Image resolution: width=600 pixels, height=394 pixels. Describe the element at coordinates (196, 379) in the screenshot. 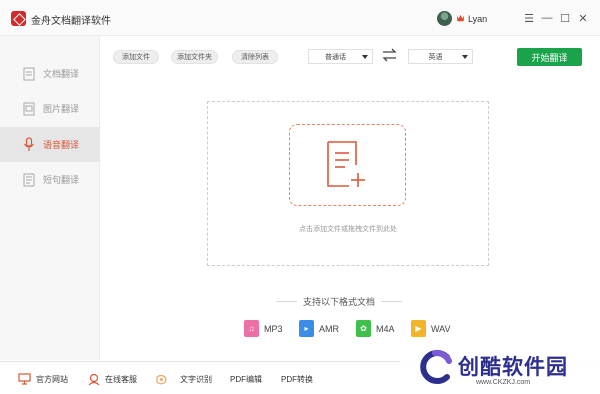

I see `footer-label: 文字识别` at that location.